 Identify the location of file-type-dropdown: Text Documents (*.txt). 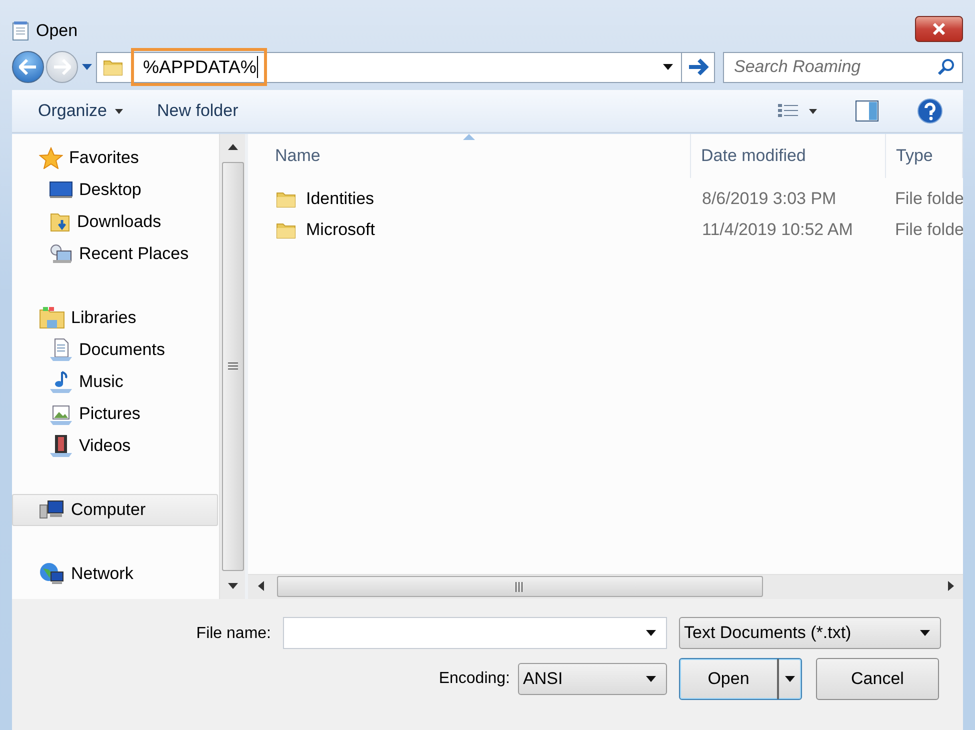
(810, 632).